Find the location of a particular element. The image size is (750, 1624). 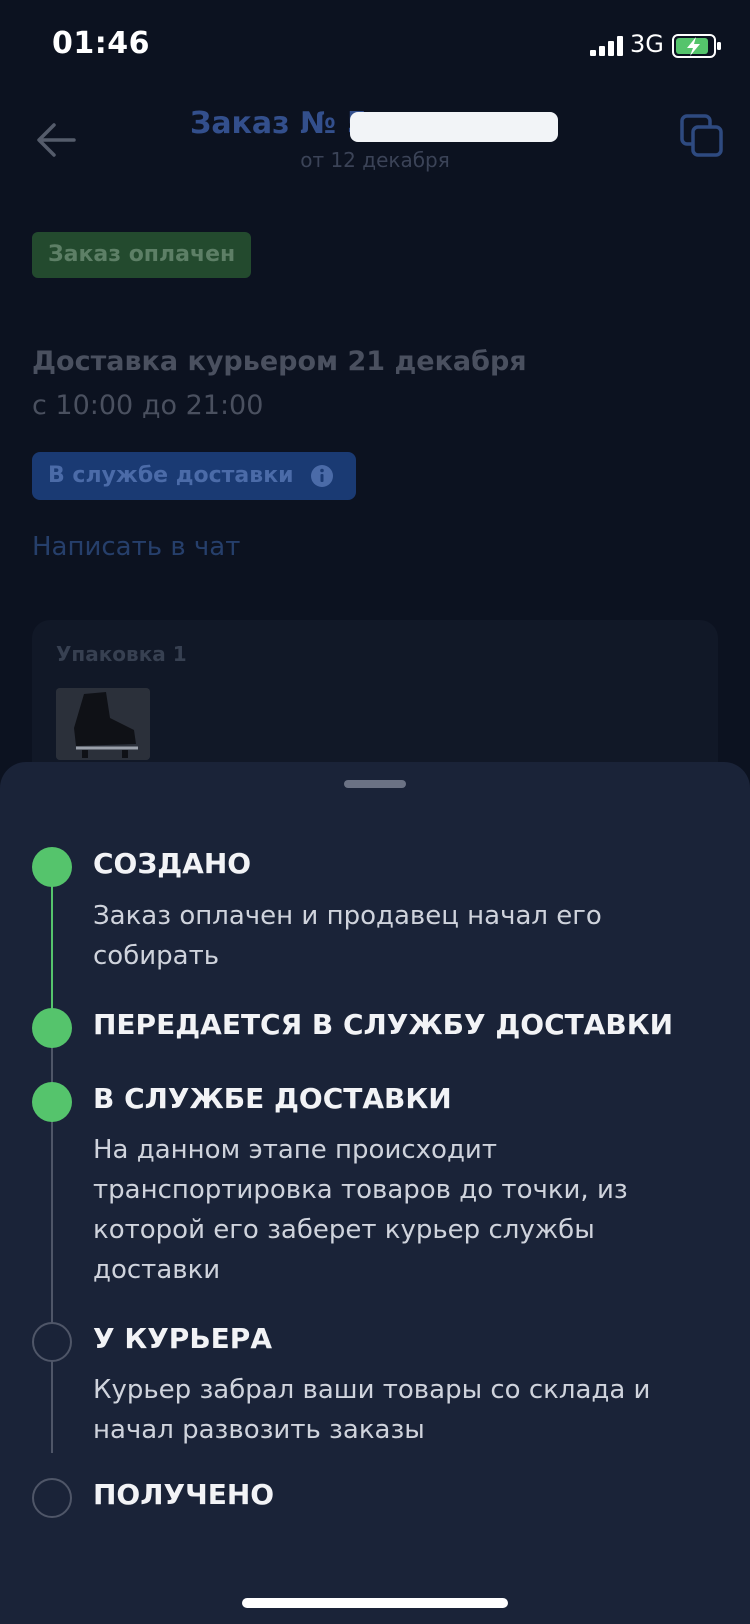

step-title: ПЕРЕДАЕТСЯ В СЛУЖБУ ДОСТАВКИ is located at coordinates (383, 1024).